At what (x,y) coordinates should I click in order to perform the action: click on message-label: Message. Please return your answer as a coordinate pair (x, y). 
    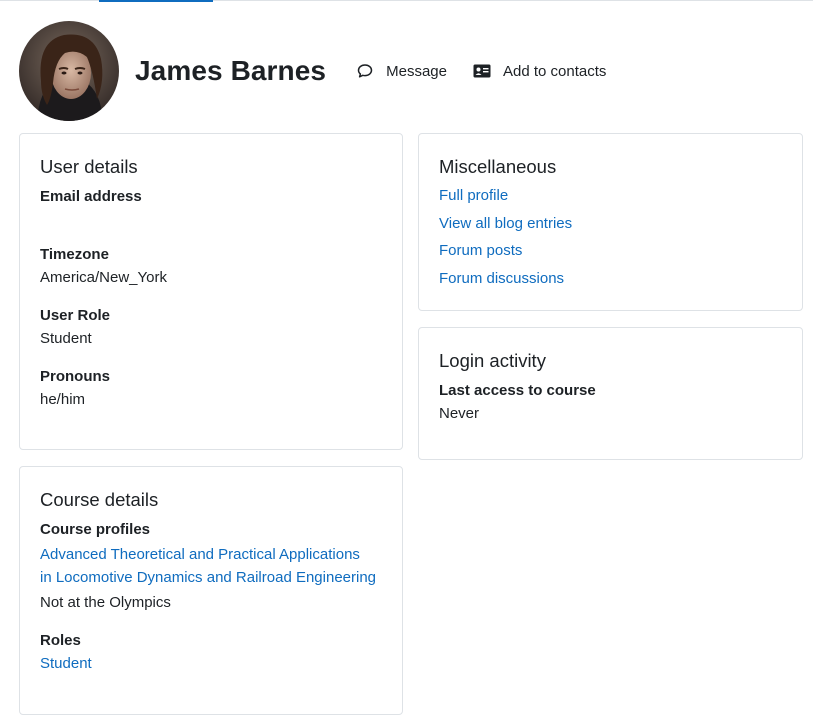
    Looking at the image, I should click on (416, 71).